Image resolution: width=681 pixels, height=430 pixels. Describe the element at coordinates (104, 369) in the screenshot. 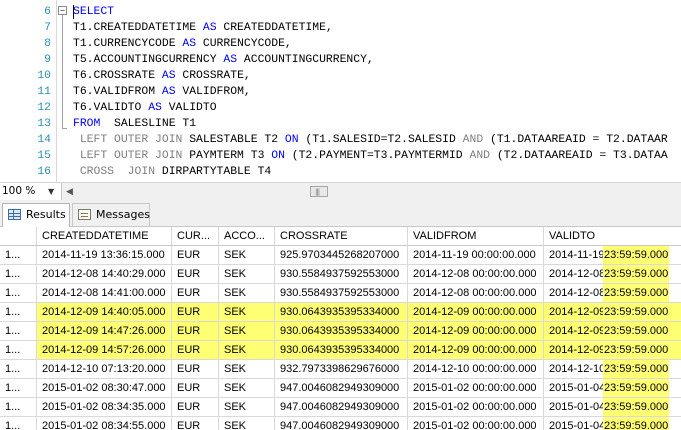

I see `cell-createddatetime: 2014-12-10 07:13:20.000` at that location.